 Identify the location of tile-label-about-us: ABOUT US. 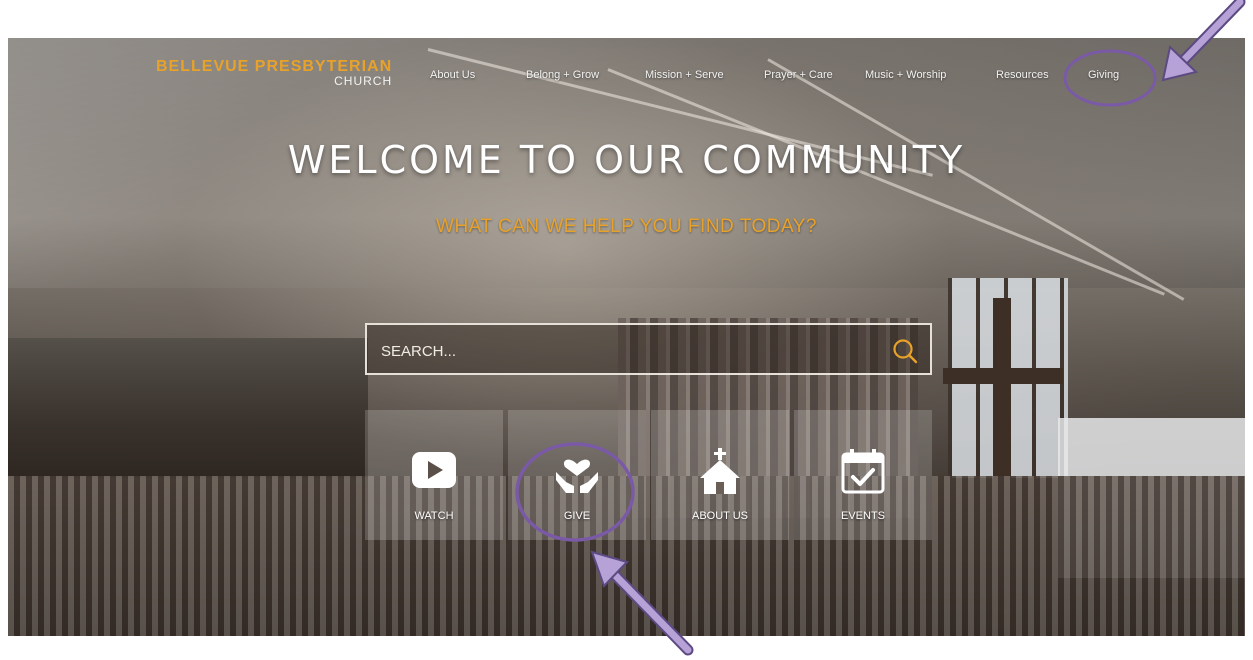
(720, 516).